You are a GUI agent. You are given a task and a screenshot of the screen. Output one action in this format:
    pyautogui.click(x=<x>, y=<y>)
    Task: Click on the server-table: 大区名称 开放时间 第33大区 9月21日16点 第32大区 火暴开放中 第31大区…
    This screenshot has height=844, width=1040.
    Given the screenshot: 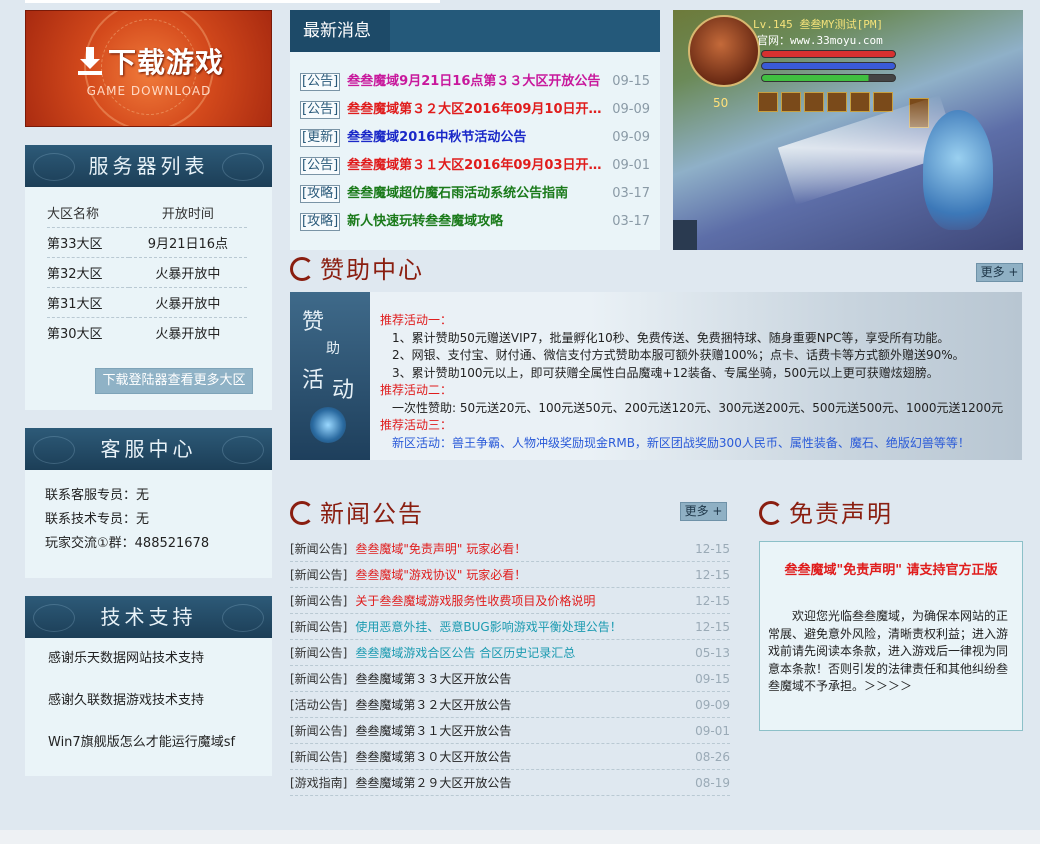 What is the action you would take?
    pyautogui.click(x=147, y=273)
    